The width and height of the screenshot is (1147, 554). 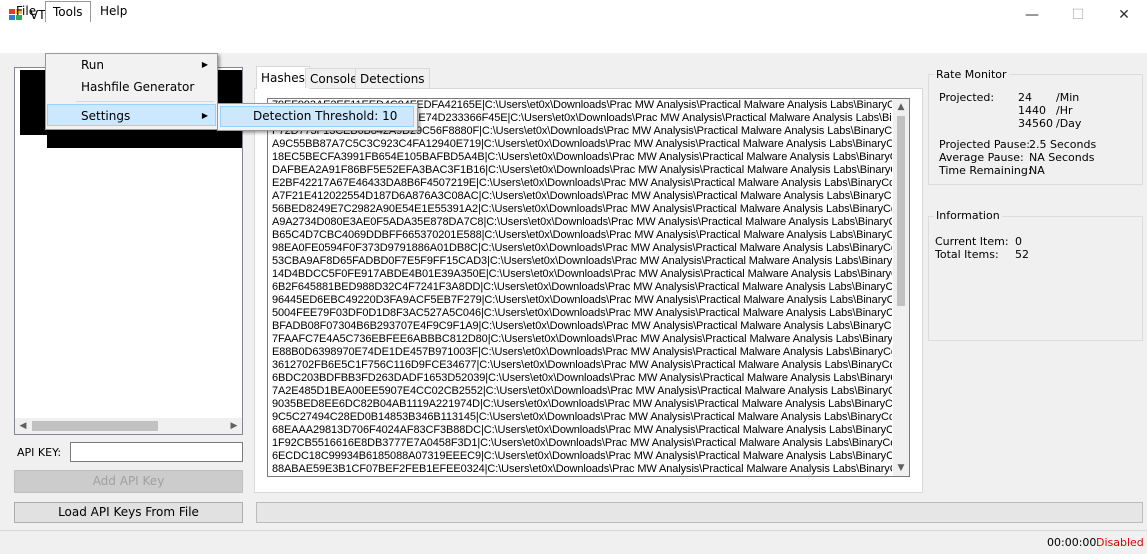 I want to click on time-remaining-label: Time Remaining:, so click(x=985, y=170).